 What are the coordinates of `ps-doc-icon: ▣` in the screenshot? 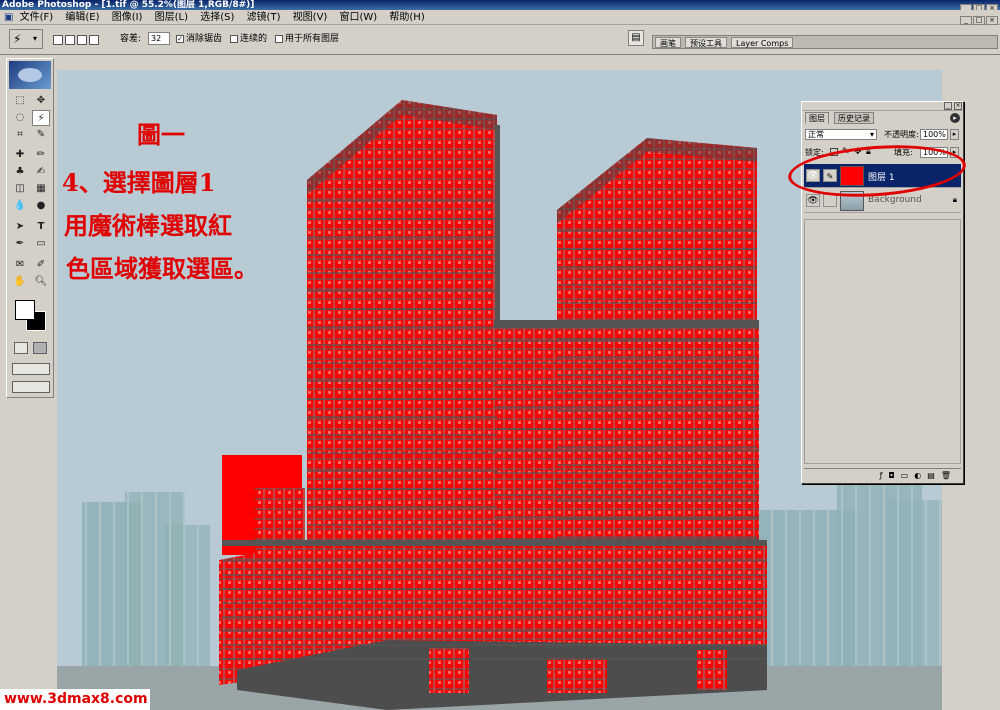 It's located at (9, 17).